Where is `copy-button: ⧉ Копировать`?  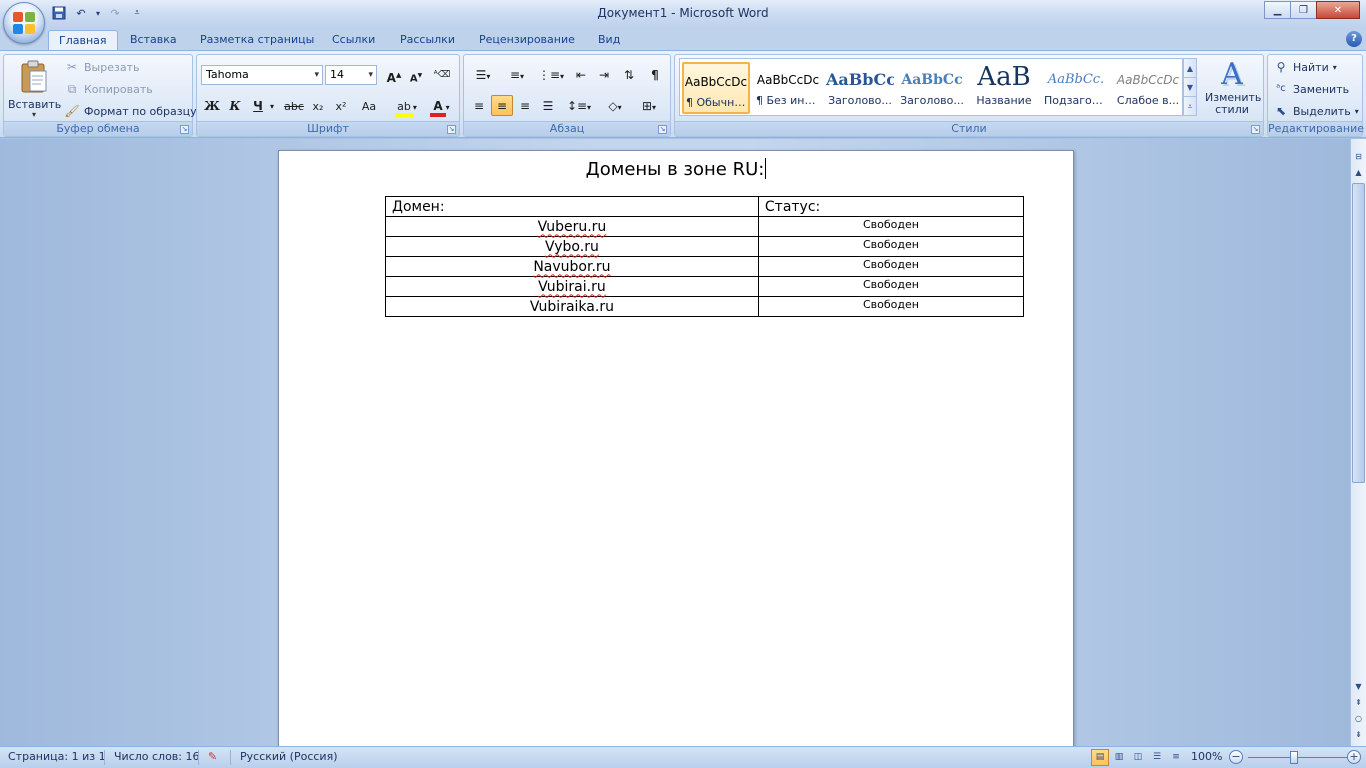 copy-button: ⧉ Копировать is located at coordinates (108, 89).